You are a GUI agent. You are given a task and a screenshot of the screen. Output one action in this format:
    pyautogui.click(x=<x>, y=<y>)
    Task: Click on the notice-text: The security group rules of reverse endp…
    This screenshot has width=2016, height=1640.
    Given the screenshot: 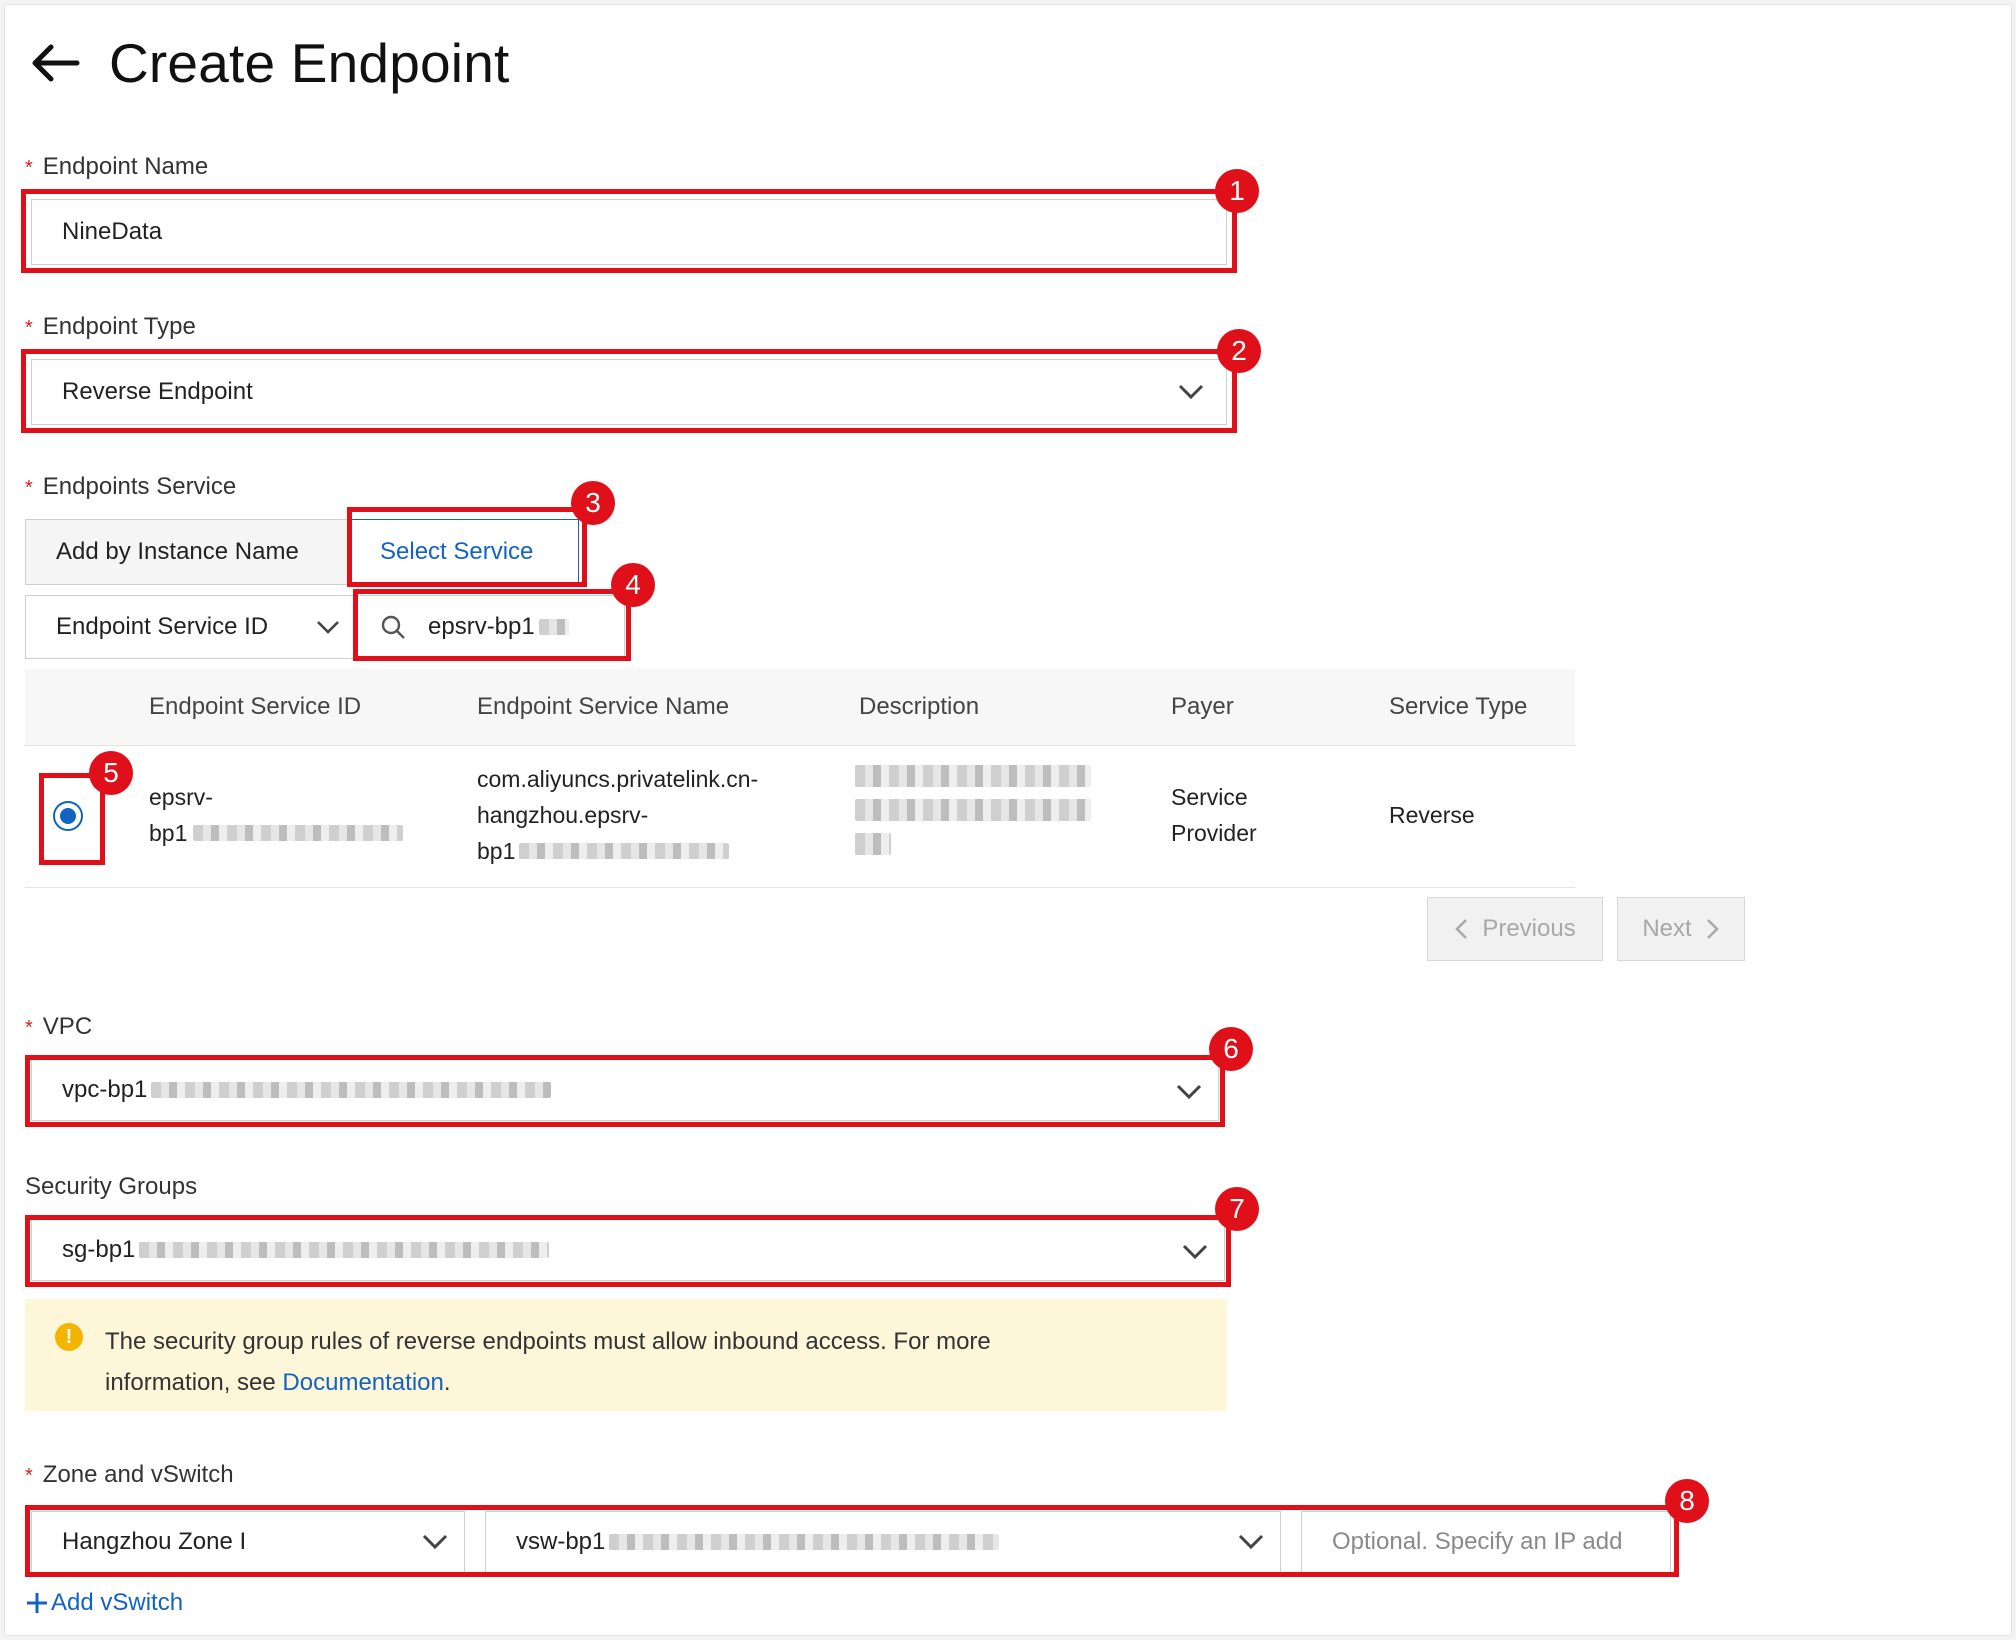 What is the action you would take?
    pyautogui.click(x=548, y=1341)
    